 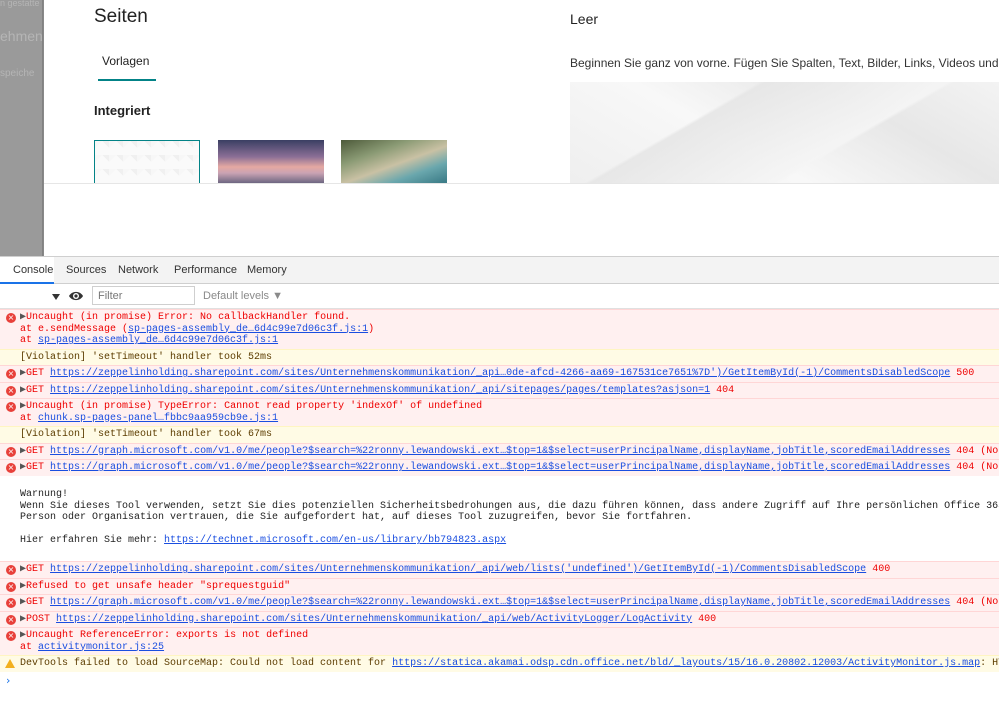 I want to click on console-line: at activitymonitor.js:25, so click(x=92, y=648).